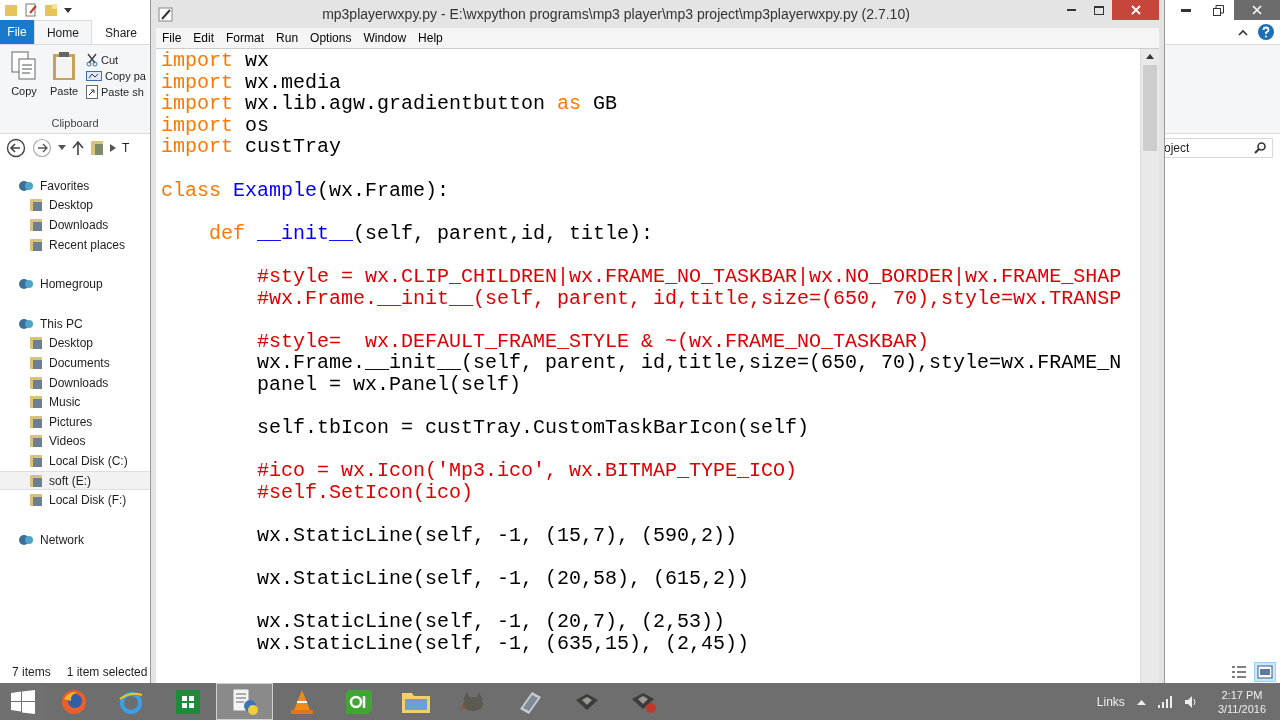  Describe the element at coordinates (1164, 701) in the screenshot. I see `signal-icon` at that location.